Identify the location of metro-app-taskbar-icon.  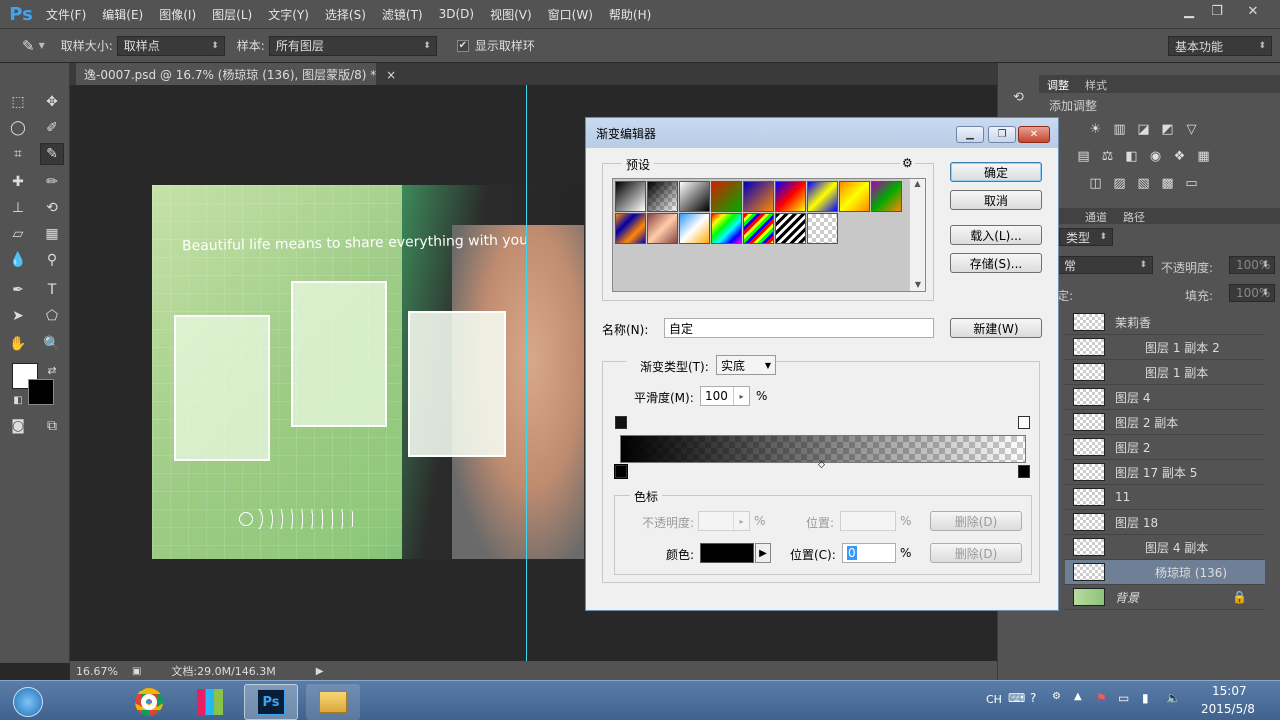
(210, 702).